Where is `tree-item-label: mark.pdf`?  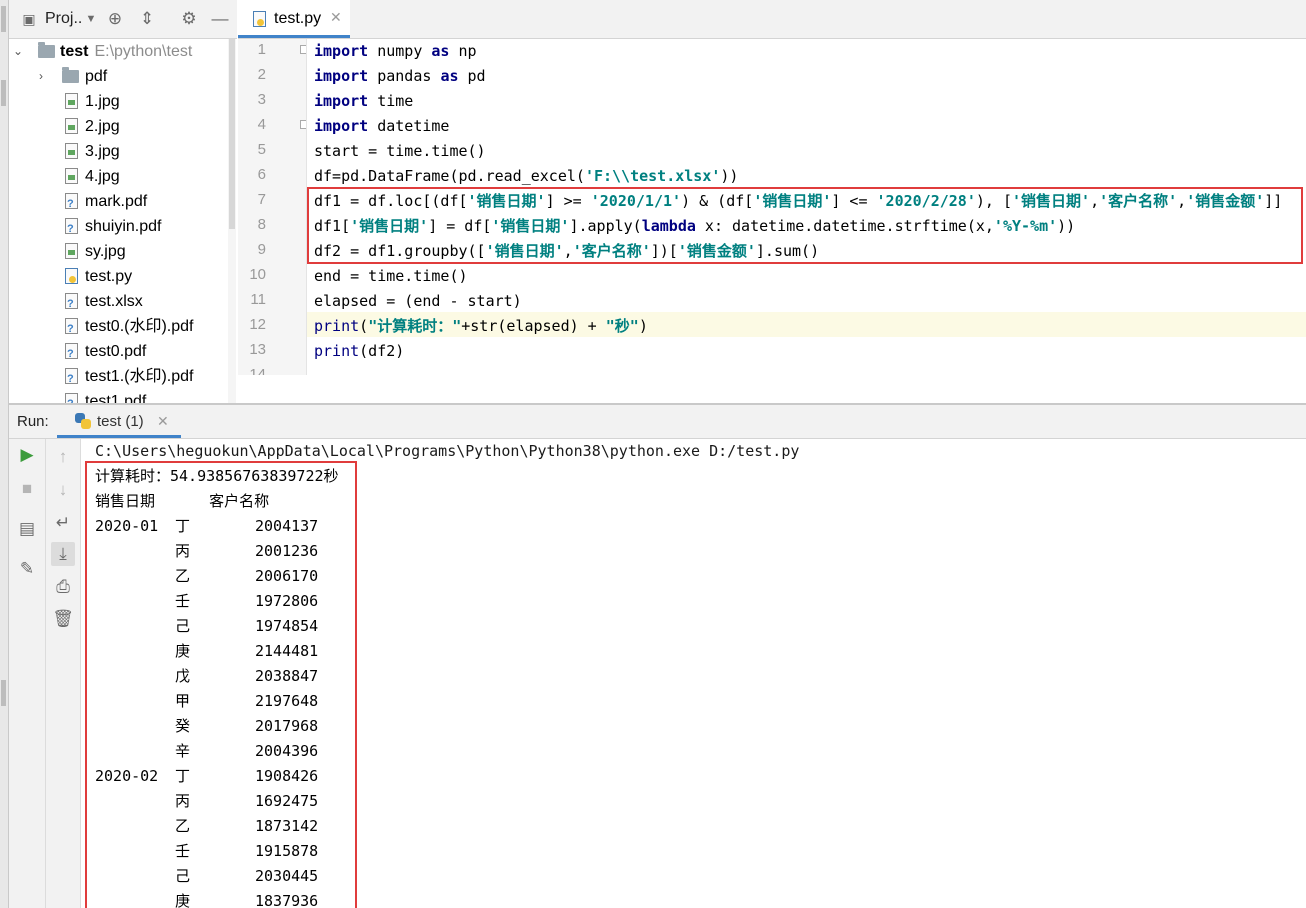 tree-item-label: mark.pdf is located at coordinates (116, 201).